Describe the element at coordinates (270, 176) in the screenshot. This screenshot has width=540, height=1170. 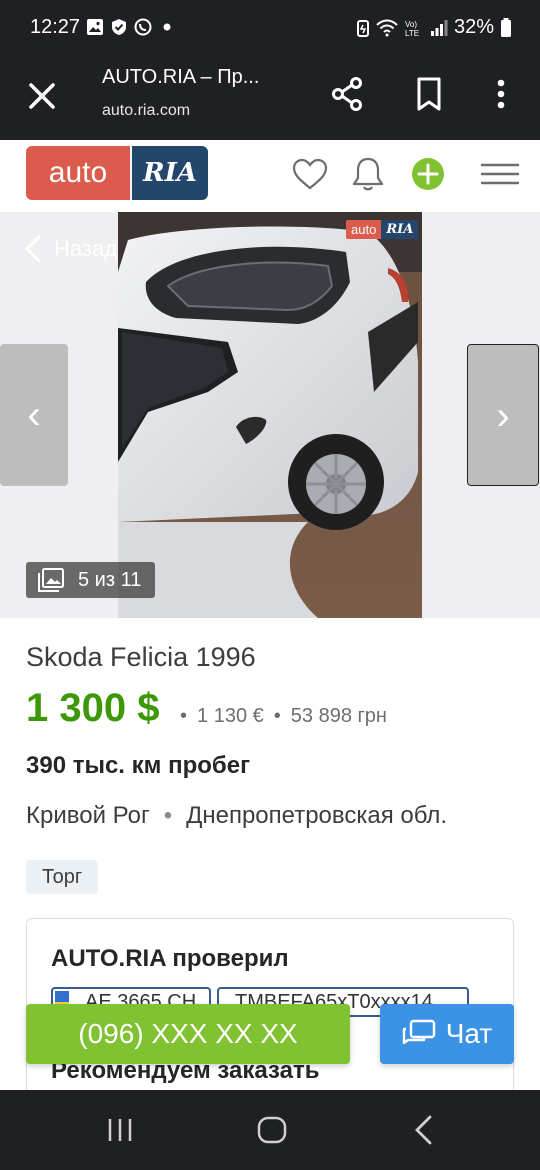
I see `site-header: auto RIA` at that location.